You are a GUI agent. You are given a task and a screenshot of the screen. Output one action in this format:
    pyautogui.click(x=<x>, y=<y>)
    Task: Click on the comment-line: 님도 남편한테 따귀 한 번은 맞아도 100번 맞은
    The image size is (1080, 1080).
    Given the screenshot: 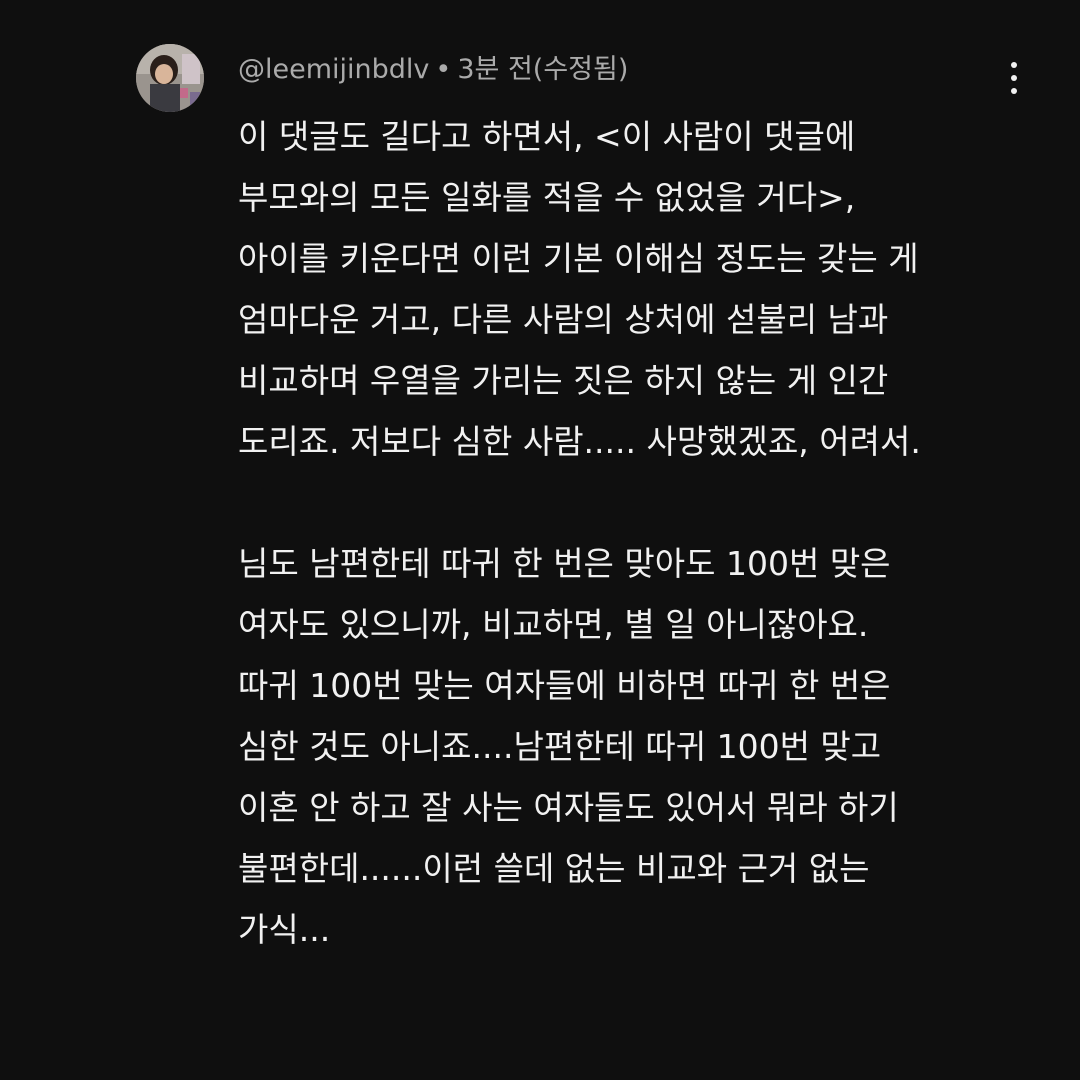 What is the action you would take?
    pyautogui.click(x=564, y=563)
    